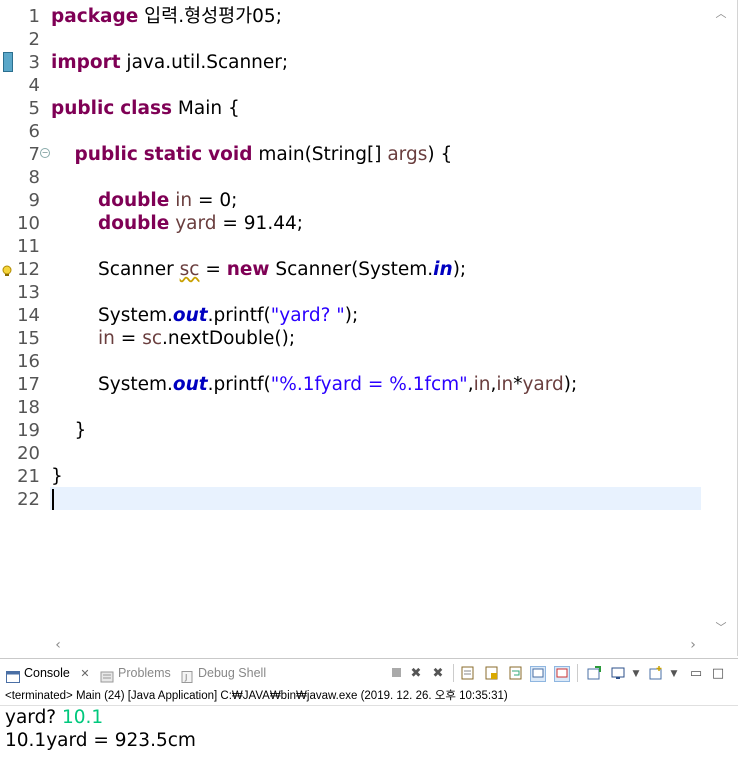 The width and height of the screenshot is (738, 766). I want to click on line-number: 16, so click(28, 361).